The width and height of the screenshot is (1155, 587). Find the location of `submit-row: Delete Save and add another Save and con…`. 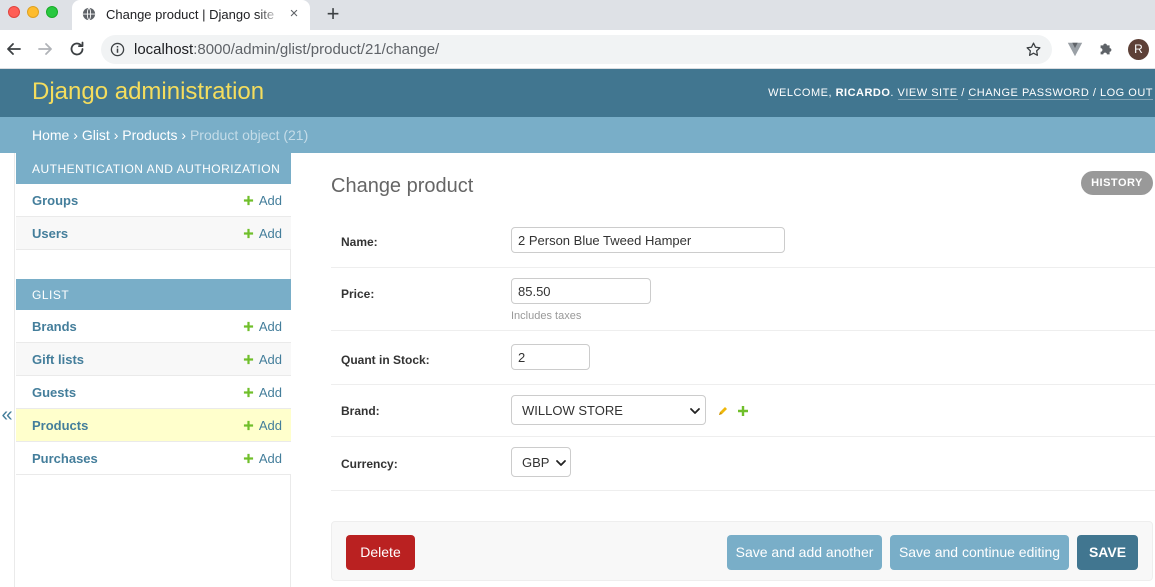

submit-row: Delete Save and add another Save and con… is located at coordinates (742, 551).